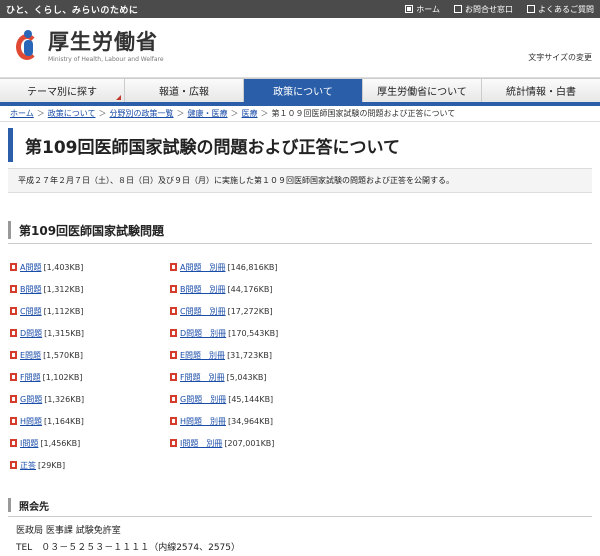 The width and height of the screenshot is (600, 556). Describe the element at coordinates (90, 421) in the screenshot. I see `download-item: H問題 [1,164KB]` at that location.